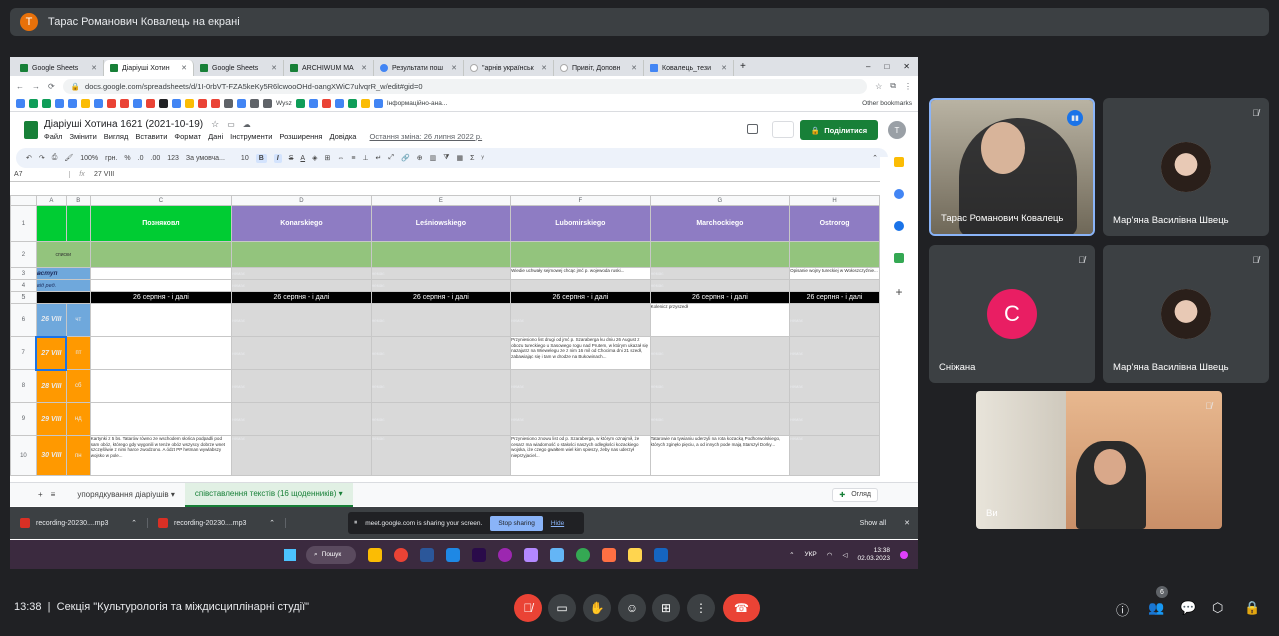 The height and width of the screenshot is (636, 1279). What do you see at coordinates (68, 158) in the screenshot?
I see `paint-format-icon: 🖌` at bounding box center [68, 158].